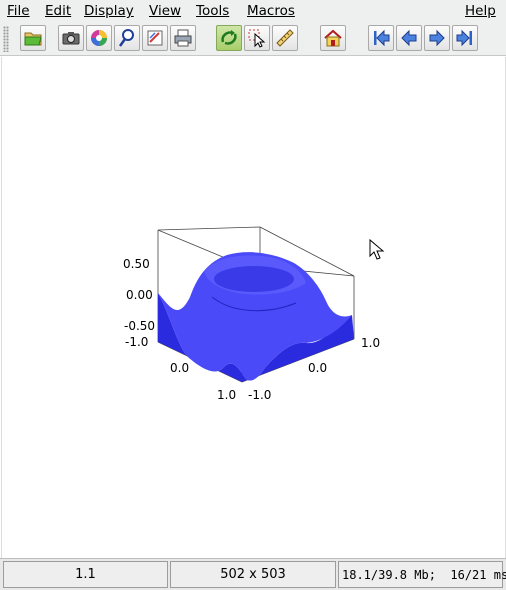  What do you see at coordinates (254, 279) in the screenshot?
I see `surface-bowl` at bounding box center [254, 279].